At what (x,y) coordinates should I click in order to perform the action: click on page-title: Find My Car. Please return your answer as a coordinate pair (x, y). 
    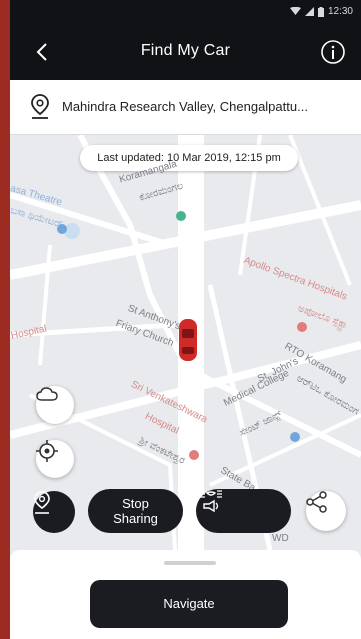
    Looking at the image, I should click on (185, 50).